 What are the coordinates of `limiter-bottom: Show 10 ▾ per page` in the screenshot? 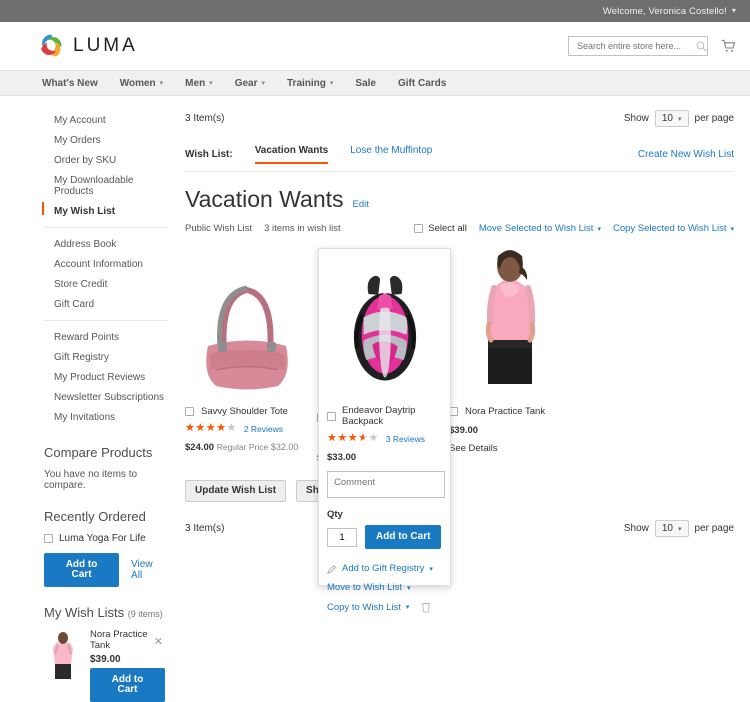 It's located at (679, 528).